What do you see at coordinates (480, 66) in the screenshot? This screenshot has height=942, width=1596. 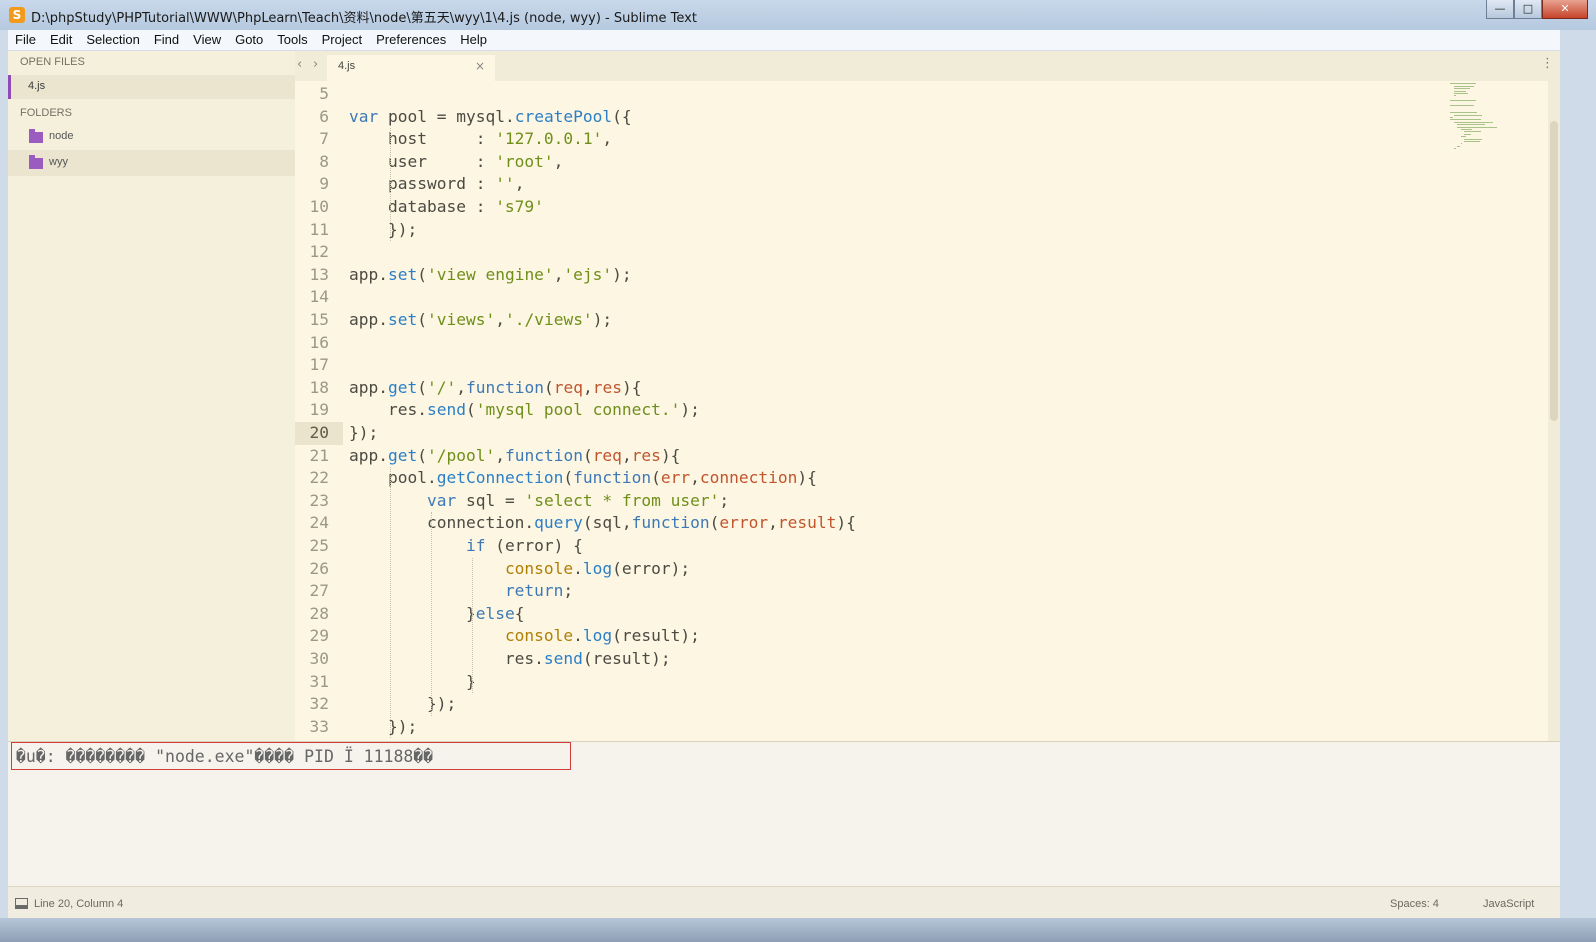 I see `tab-close-icon: ×` at bounding box center [480, 66].